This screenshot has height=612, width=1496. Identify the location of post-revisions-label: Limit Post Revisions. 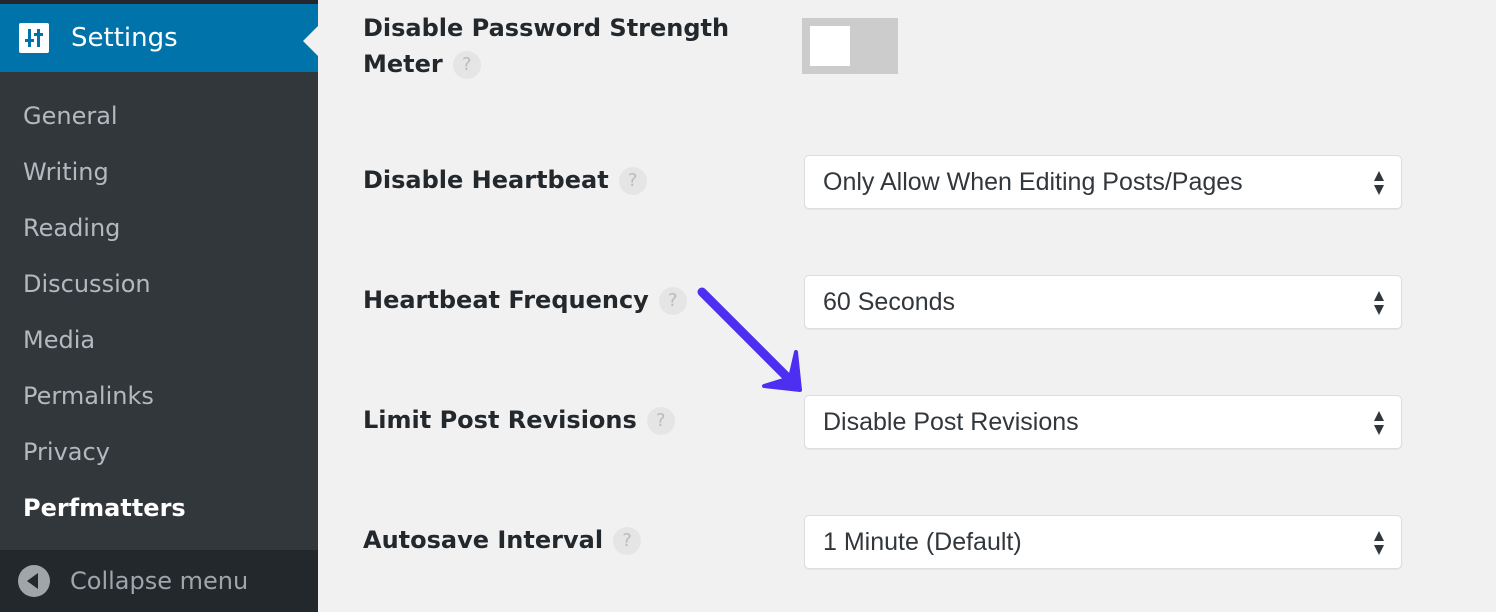
(500, 420).